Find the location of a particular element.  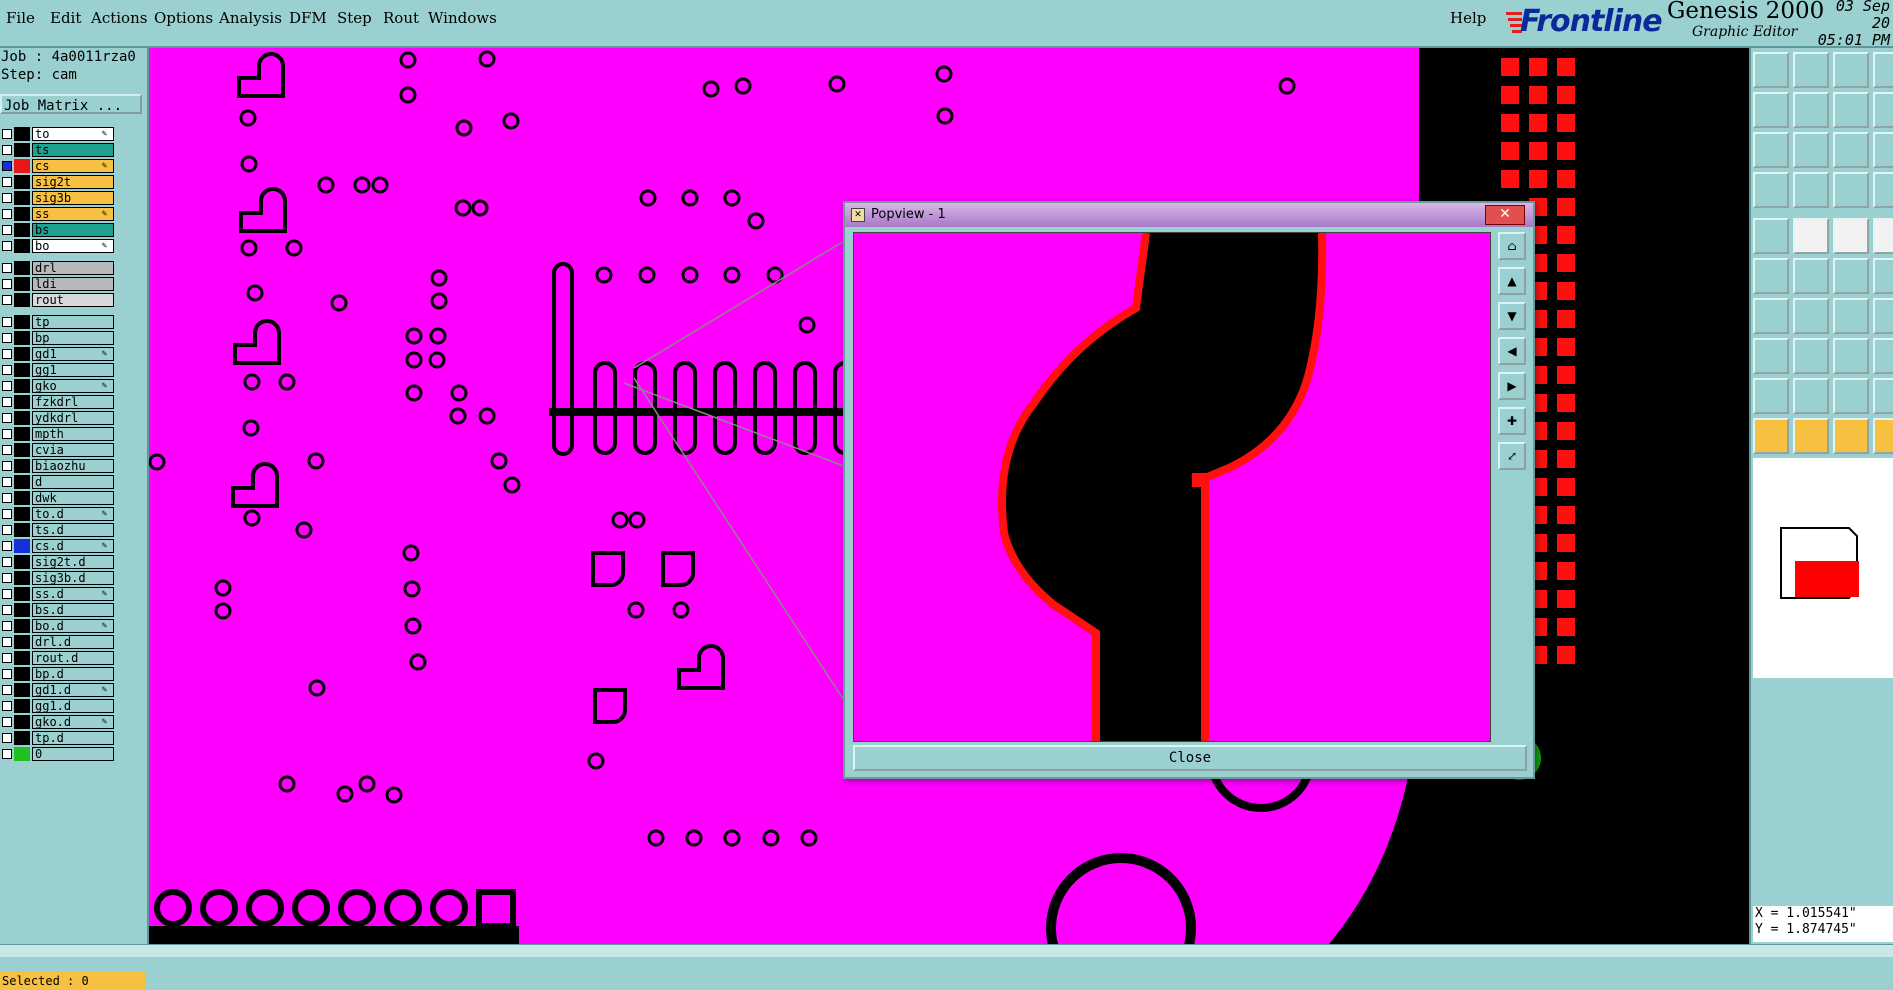

fit-icon: ✚ is located at coordinates (1512, 421).